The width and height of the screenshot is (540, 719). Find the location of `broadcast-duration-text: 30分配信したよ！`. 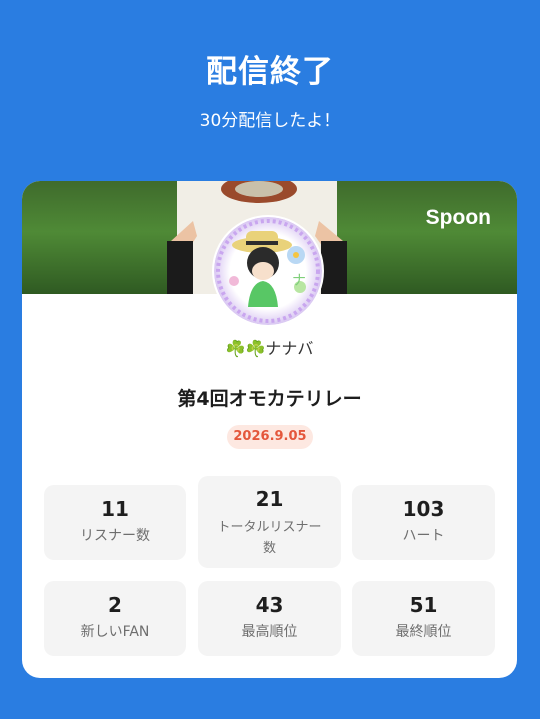

broadcast-duration-text: 30分配信したよ！ is located at coordinates (270, 121).